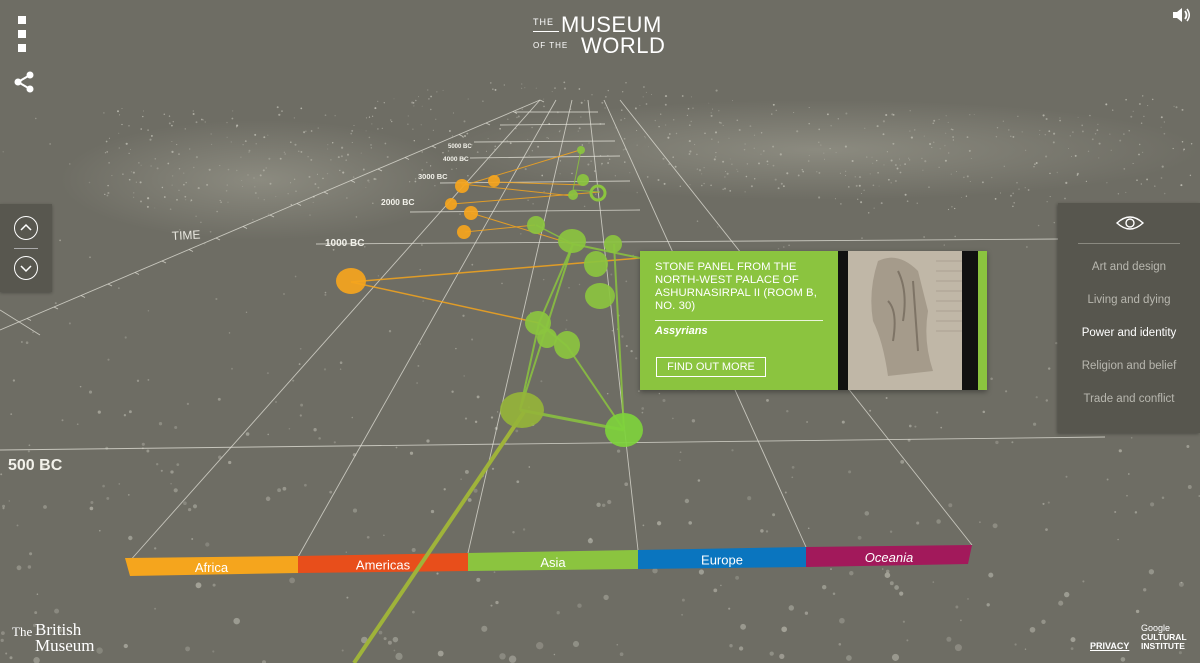 Image resolution: width=1200 pixels, height=663 pixels. Describe the element at coordinates (460, 147) in the screenshot. I see `time-tick-label: 5000 BC` at that location.